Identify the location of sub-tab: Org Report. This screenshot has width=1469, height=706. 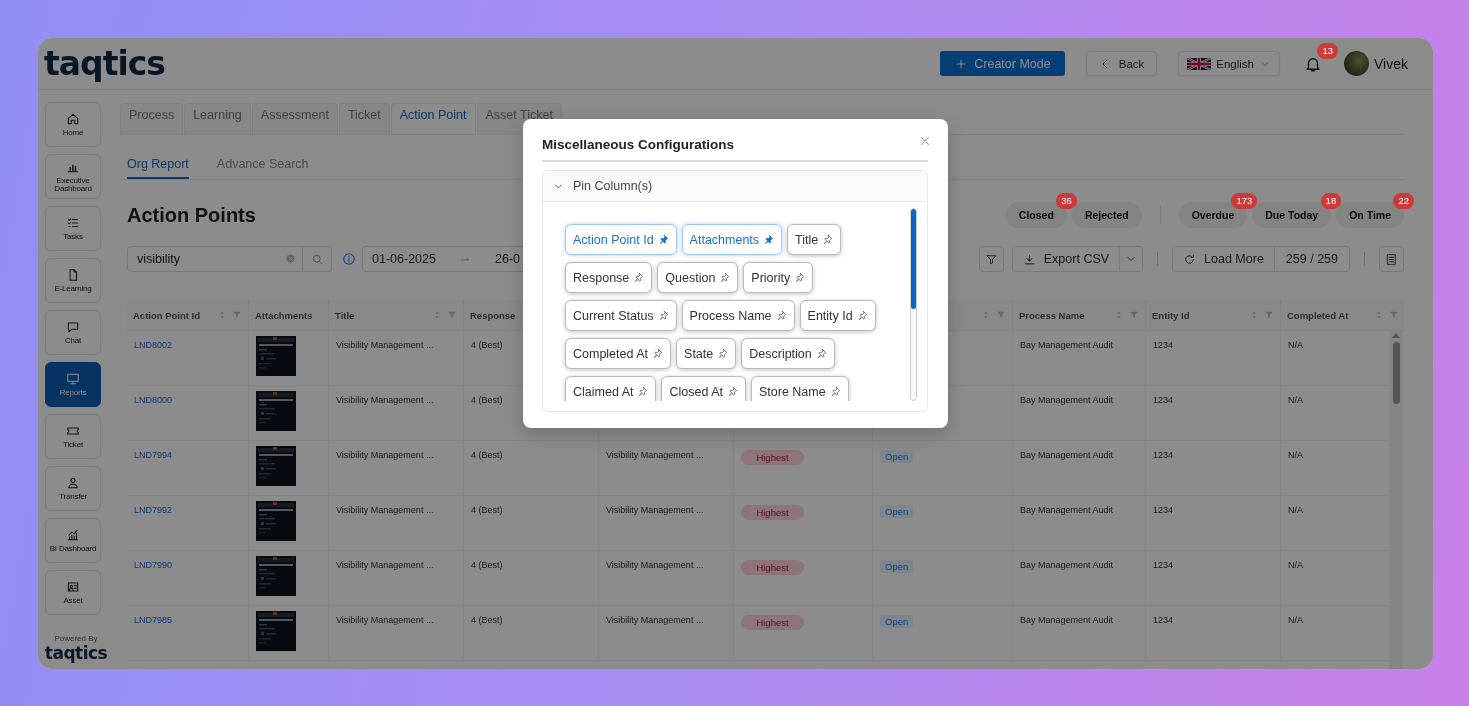
(158, 165).